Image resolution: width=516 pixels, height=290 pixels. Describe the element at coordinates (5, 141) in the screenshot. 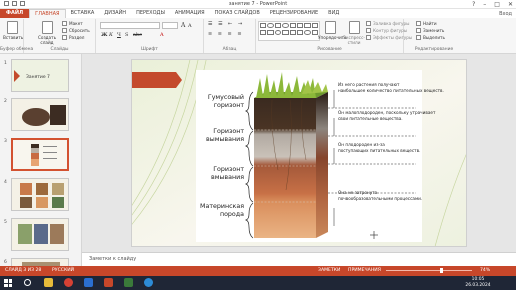

I see `thumb-number: 3` at that location.